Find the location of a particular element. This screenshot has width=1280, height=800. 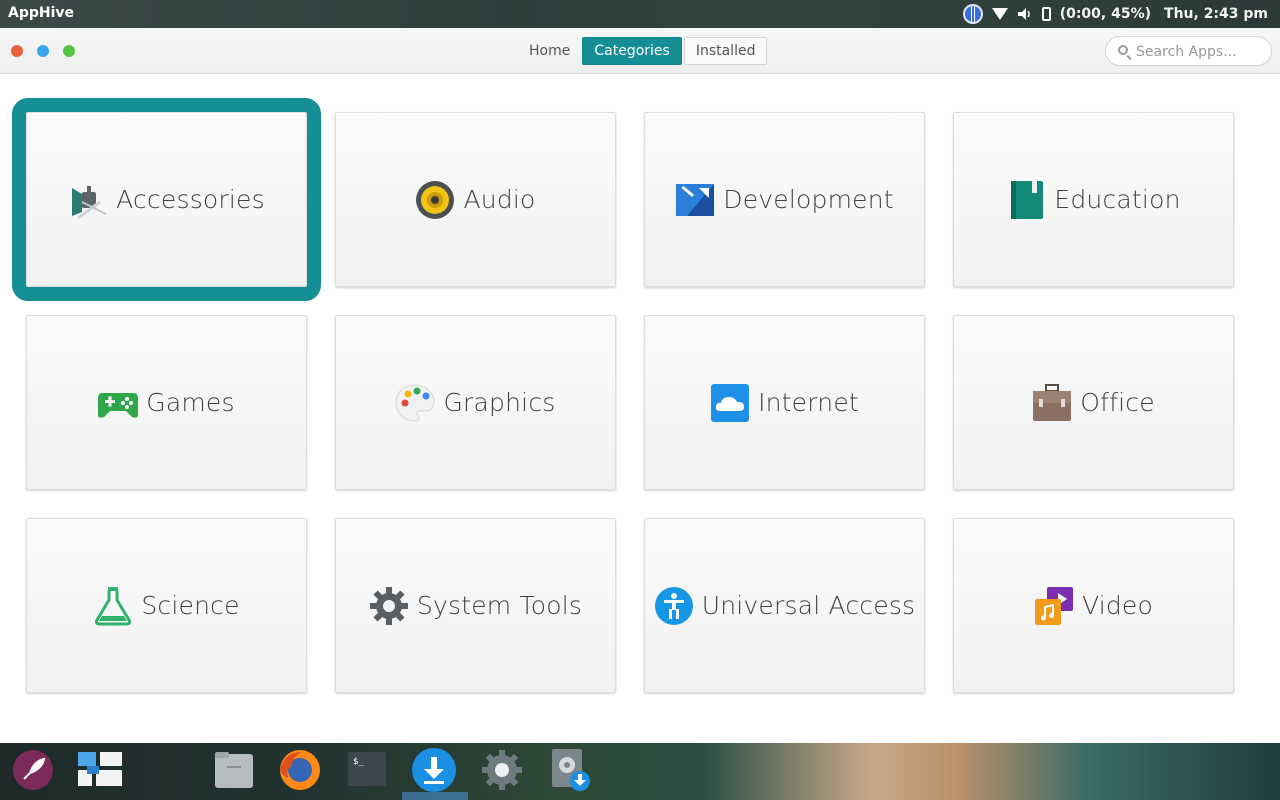

category-tile-system-tools: System Tools is located at coordinates (475, 605).